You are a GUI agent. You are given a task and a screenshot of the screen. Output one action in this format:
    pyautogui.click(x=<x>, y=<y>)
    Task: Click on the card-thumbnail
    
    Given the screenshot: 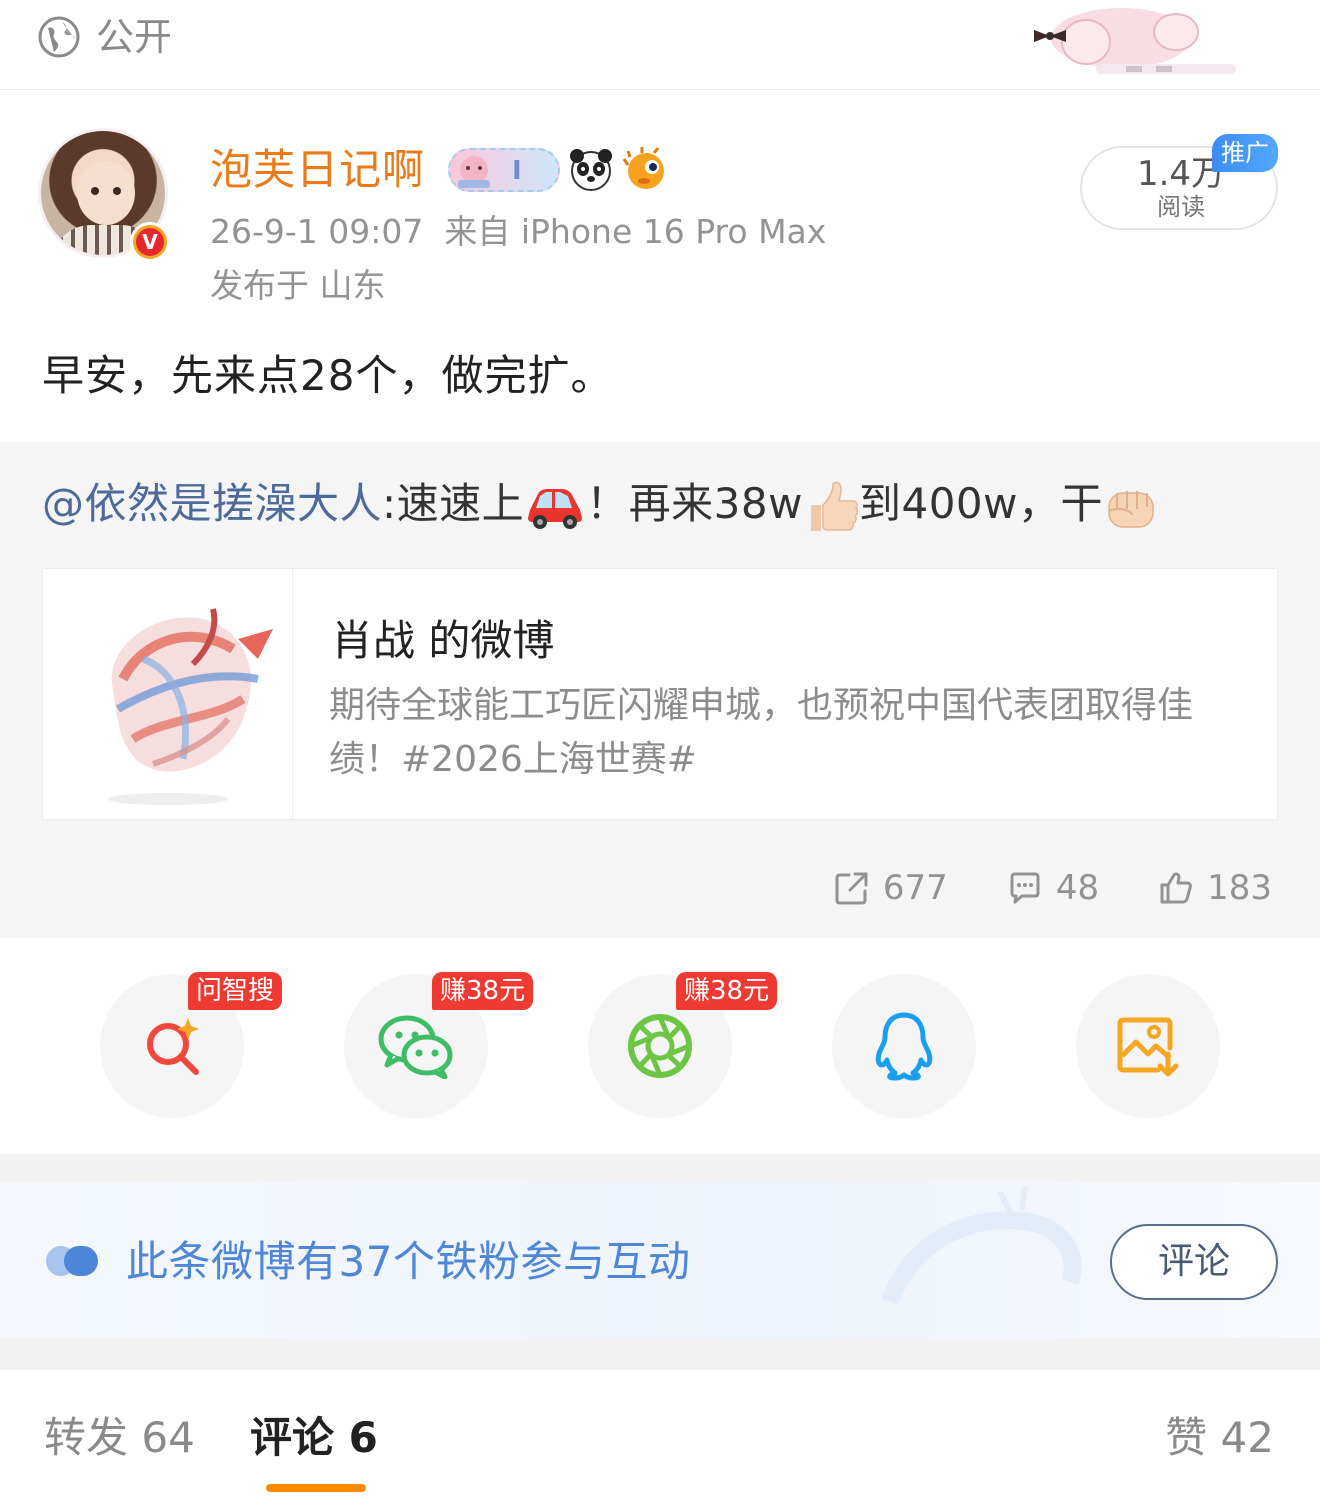 What is the action you would take?
    pyautogui.click(x=168, y=694)
    